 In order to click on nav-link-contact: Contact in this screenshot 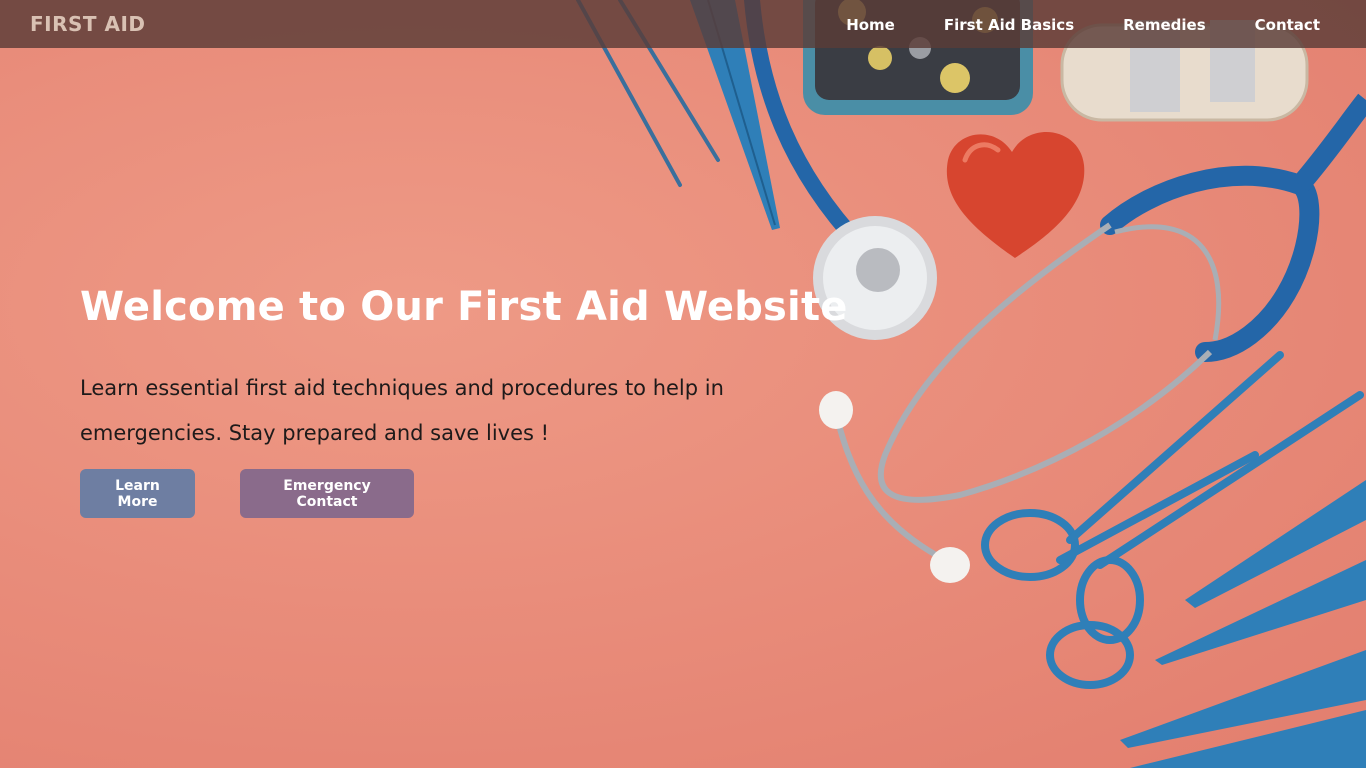, I will do `click(1287, 25)`.